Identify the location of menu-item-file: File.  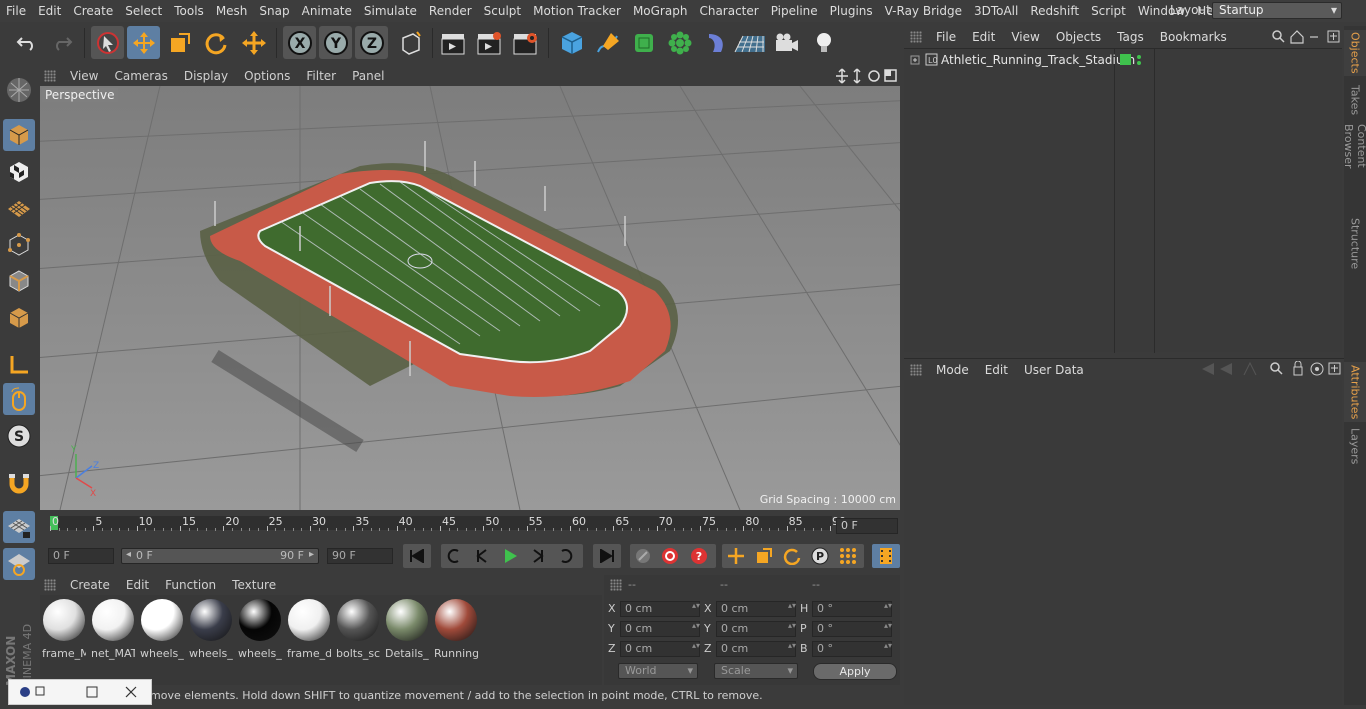
(16, 11).